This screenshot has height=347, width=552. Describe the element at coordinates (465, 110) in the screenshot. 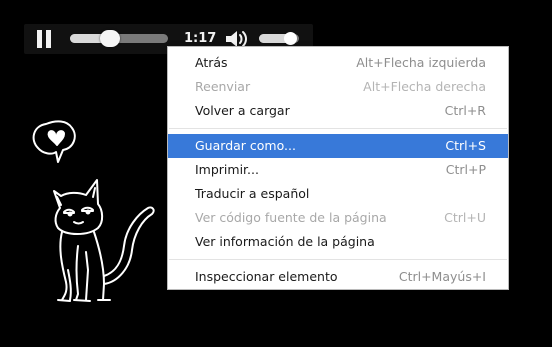

I see `menu-item-shortcut: Ctrl+R` at that location.